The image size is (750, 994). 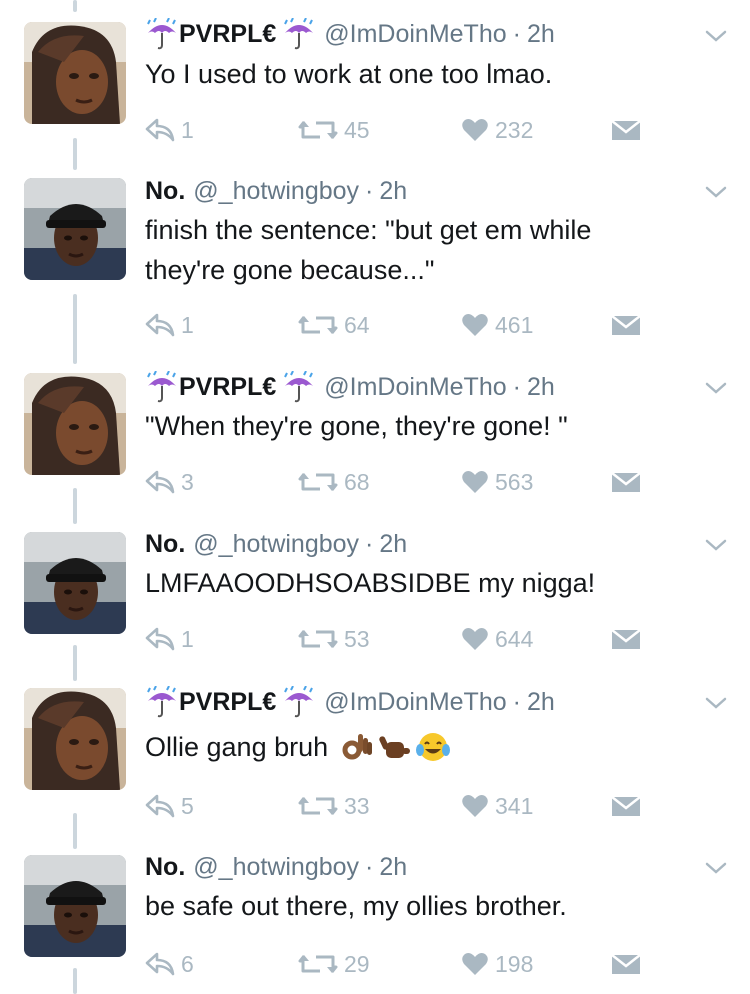 I want to click on like-button: 232, so click(x=497, y=130).